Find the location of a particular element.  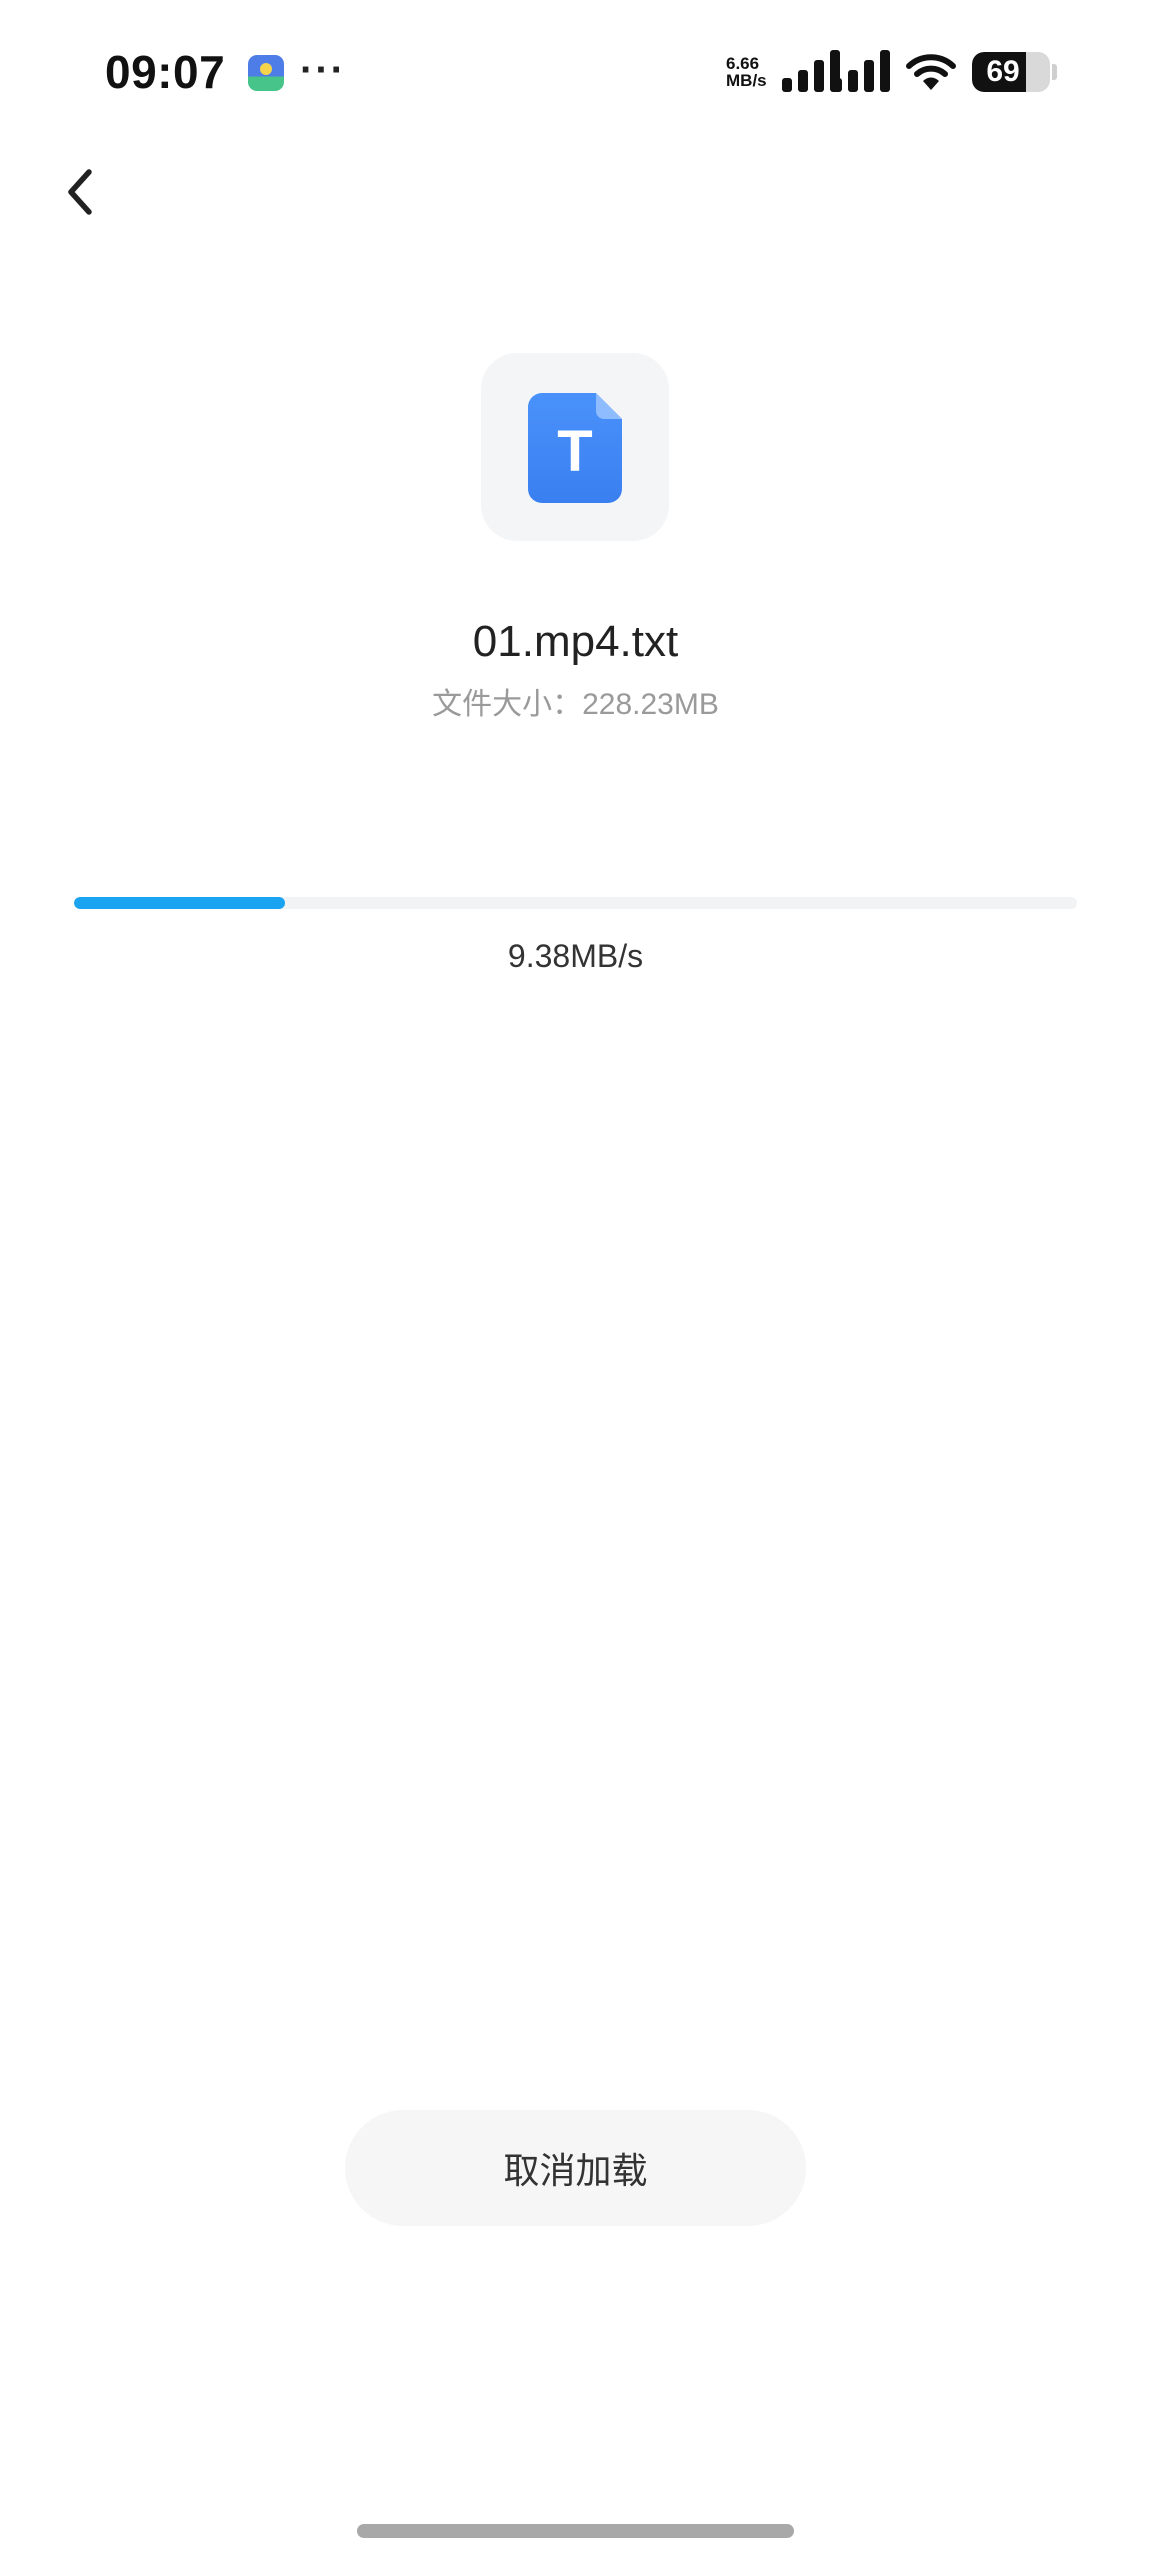

gallery-app-icon is located at coordinates (266, 73).